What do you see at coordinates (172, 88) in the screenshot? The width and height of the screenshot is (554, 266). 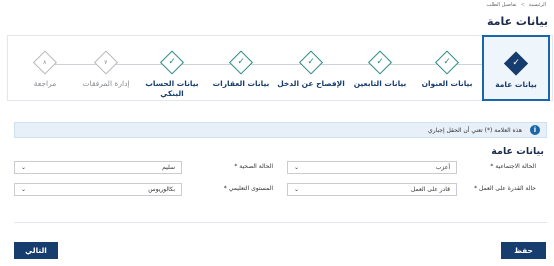 I see `step-label: بيانات الحساب البنكي` at bounding box center [172, 88].